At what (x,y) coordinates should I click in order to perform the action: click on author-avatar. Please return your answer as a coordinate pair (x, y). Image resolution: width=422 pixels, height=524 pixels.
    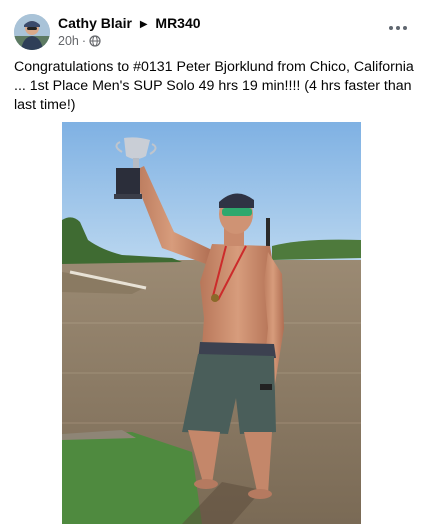
    Looking at the image, I should click on (32, 32).